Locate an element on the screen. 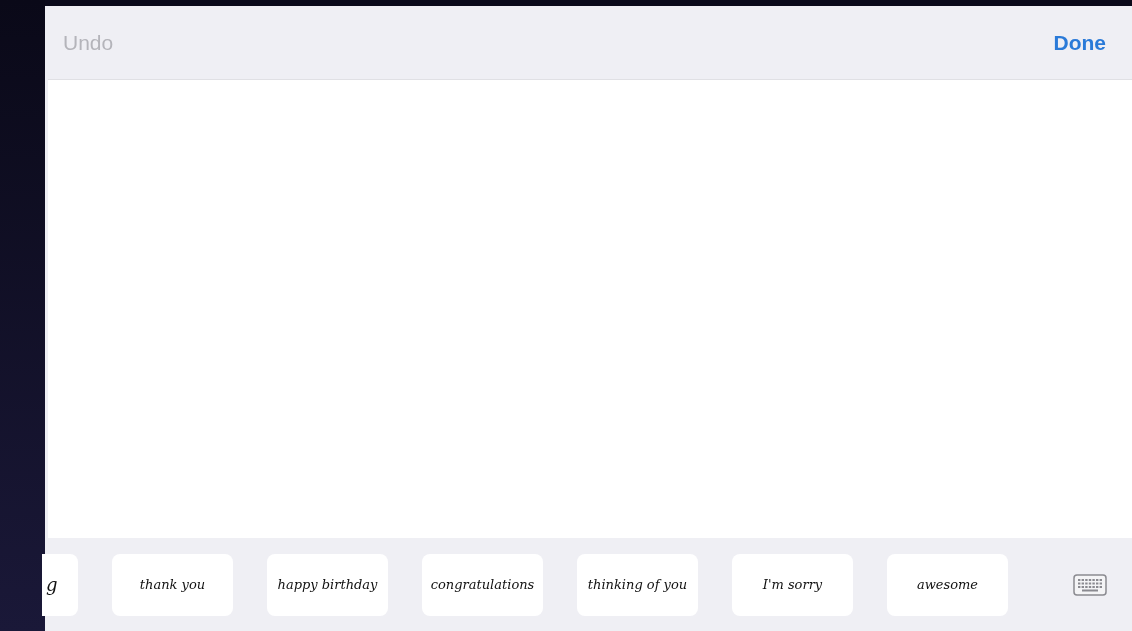 The height and width of the screenshot is (631, 1132). handwriting-suggestion: congratulations is located at coordinates (482, 584).